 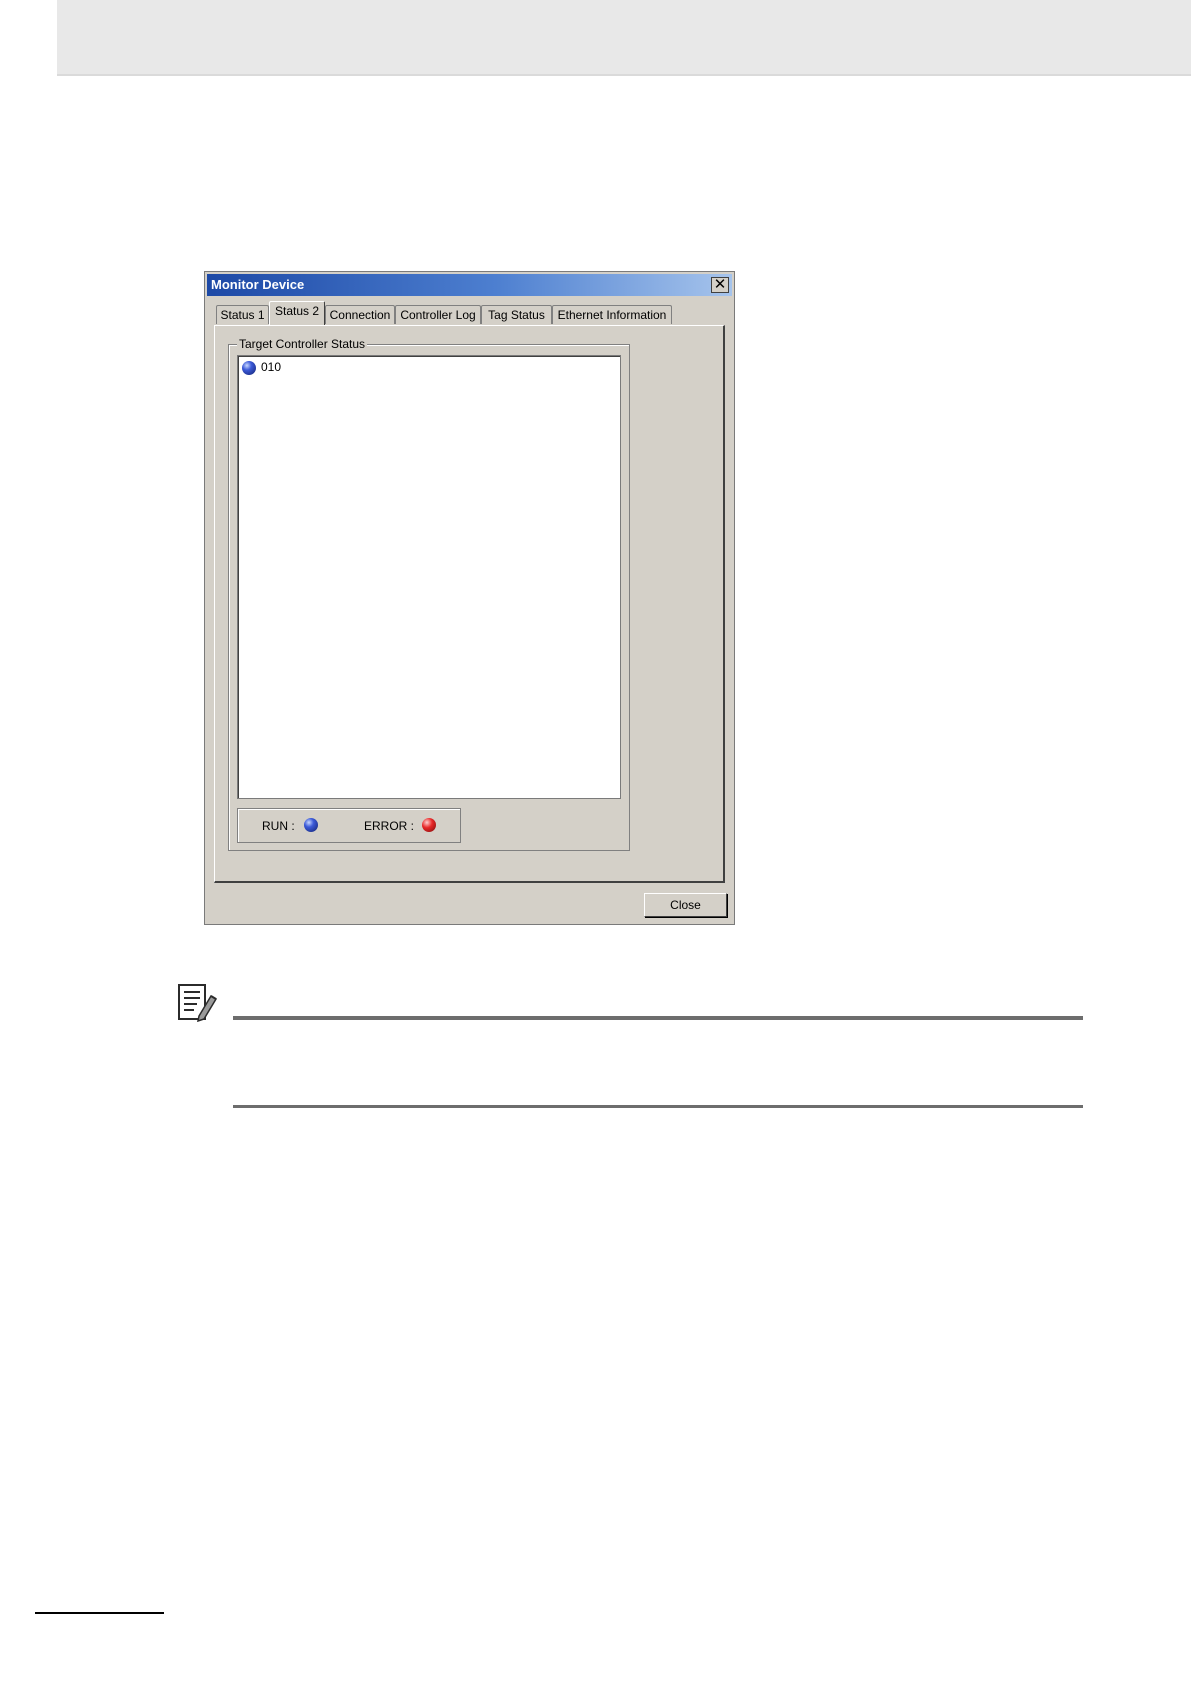 What do you see at coordinates (658, 1106) in the screenshot?
I see `info-bottom-rule` at bounding box center [658, 1106].